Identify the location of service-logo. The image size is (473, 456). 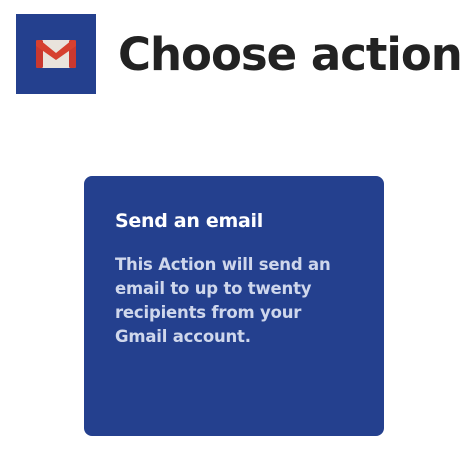
(56, 54).